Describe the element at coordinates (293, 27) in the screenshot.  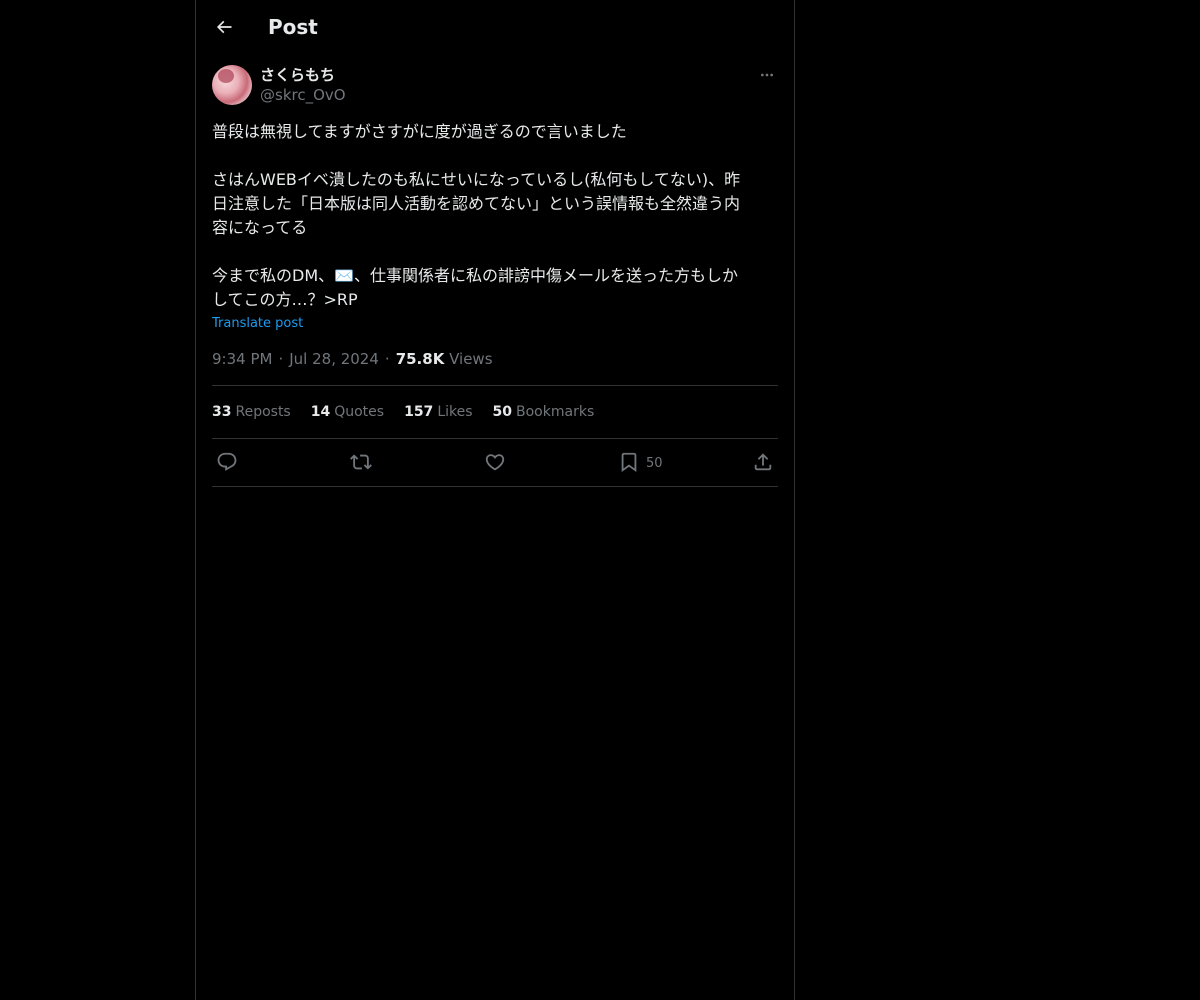
I see `page-title: Post` at that location.